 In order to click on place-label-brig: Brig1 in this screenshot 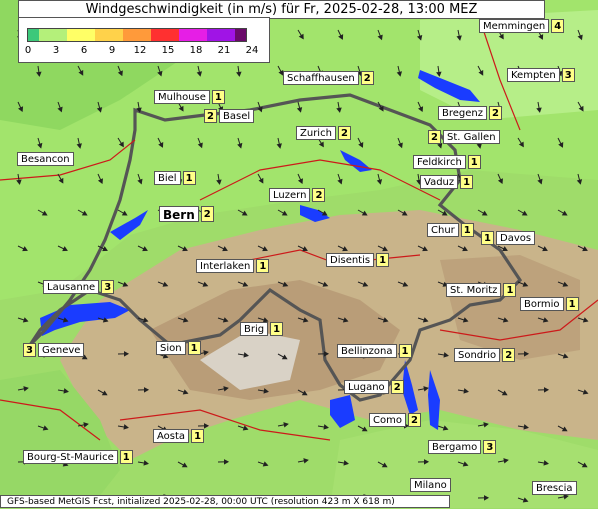, I will do `click(261, 329)`.